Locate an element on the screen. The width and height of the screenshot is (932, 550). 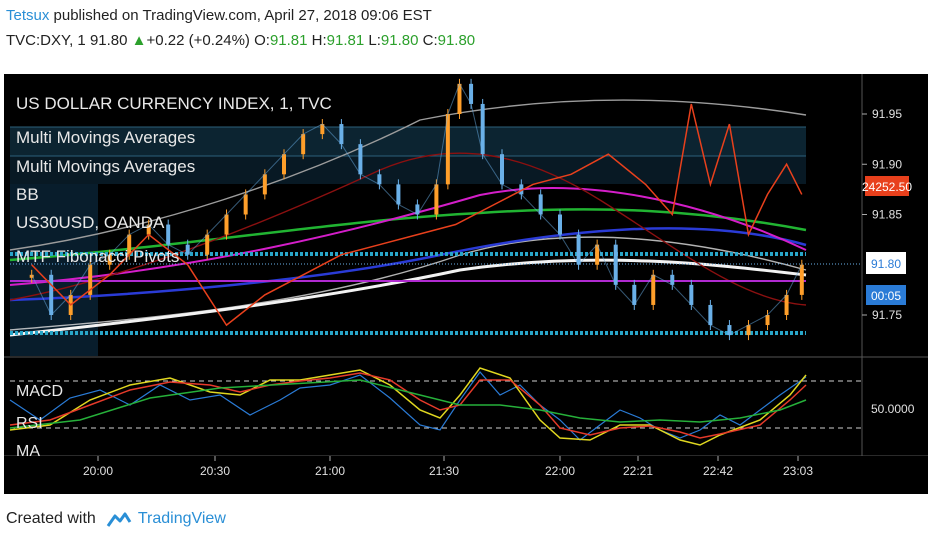
legend-item: US30USD, OANDA is located at coordinates (90, 222).